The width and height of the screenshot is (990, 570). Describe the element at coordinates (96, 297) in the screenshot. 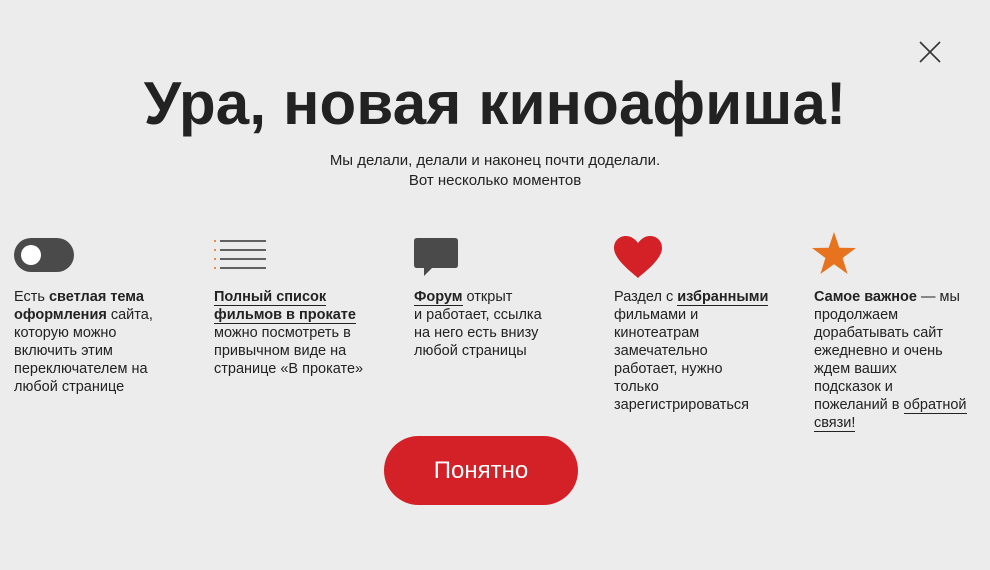

I see `light-theme-label: светлая тема` at that location.